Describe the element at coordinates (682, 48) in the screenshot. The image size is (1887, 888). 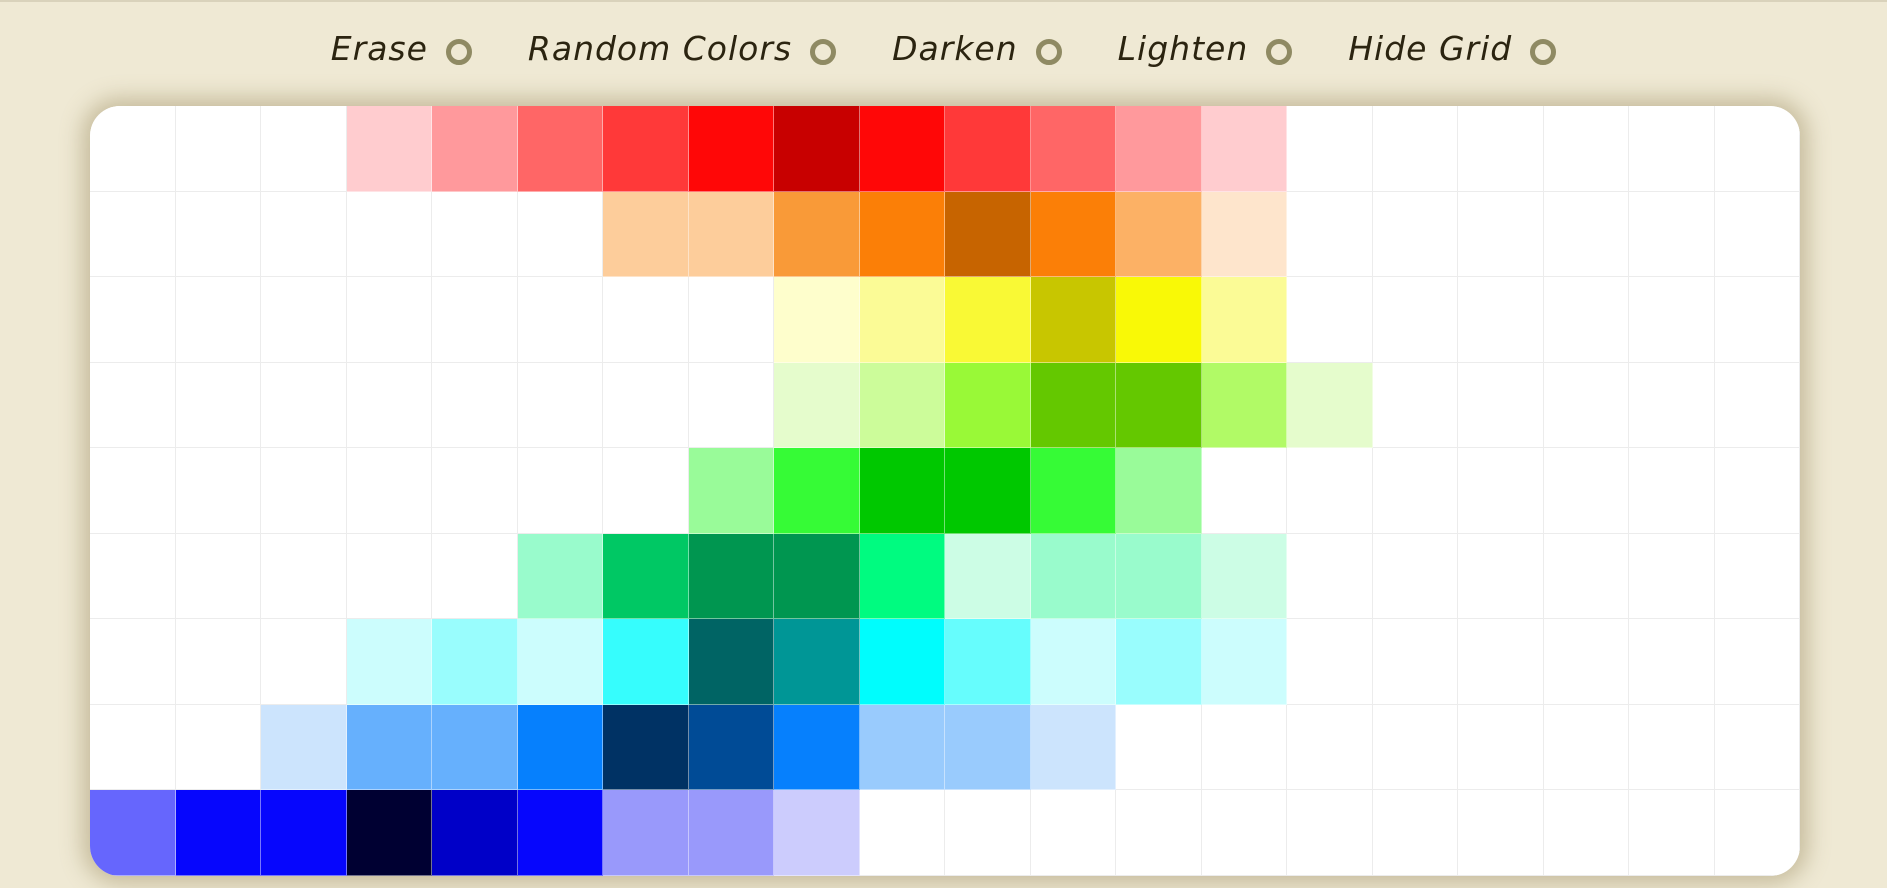
I see `random-colors-option: Random Colors` at that location.